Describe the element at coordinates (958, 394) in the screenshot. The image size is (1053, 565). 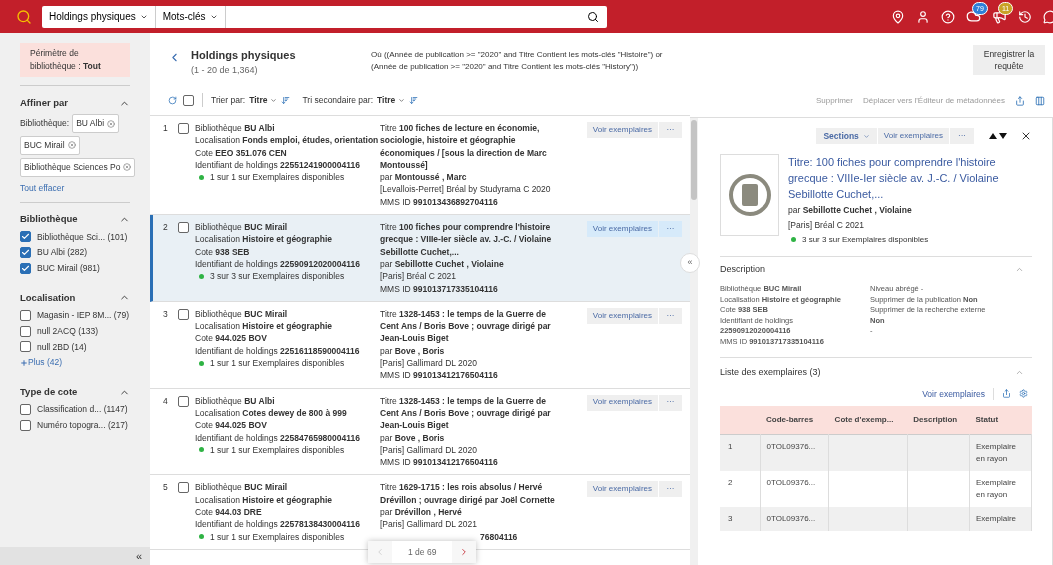
I see `view-items-link: Voir exemplaires` at that location.